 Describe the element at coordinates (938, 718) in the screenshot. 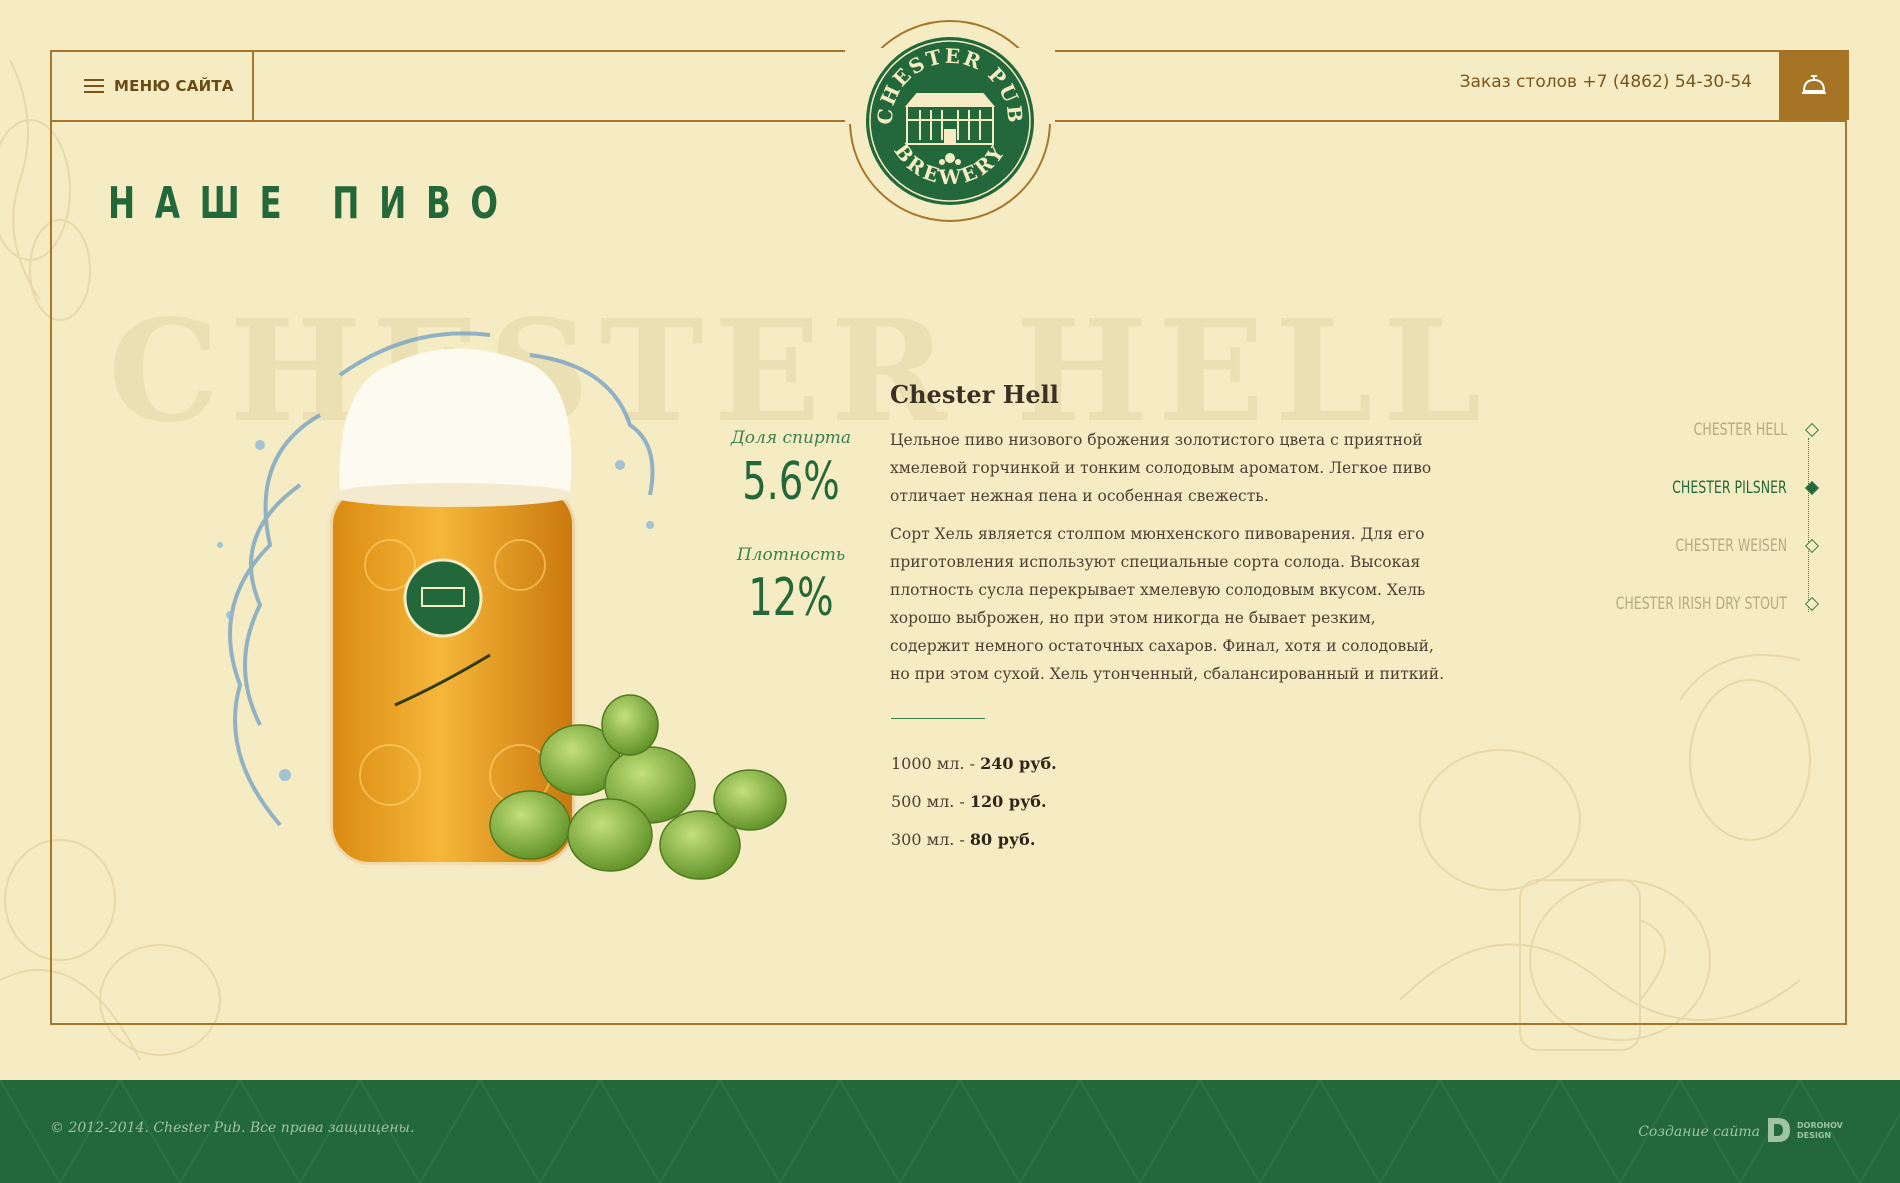

I see `price-divider` at that location.